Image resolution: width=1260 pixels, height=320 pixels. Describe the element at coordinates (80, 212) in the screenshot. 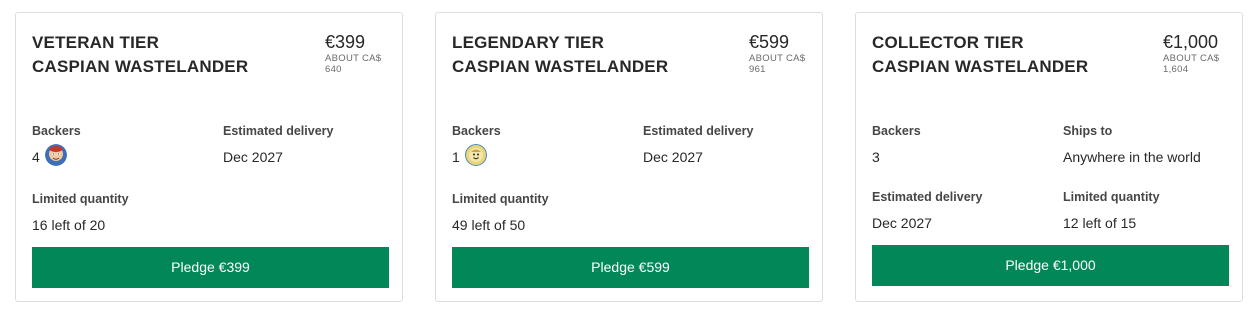

I see `limited-quantity-field: Limited quantity 16 left of 20` at that location.